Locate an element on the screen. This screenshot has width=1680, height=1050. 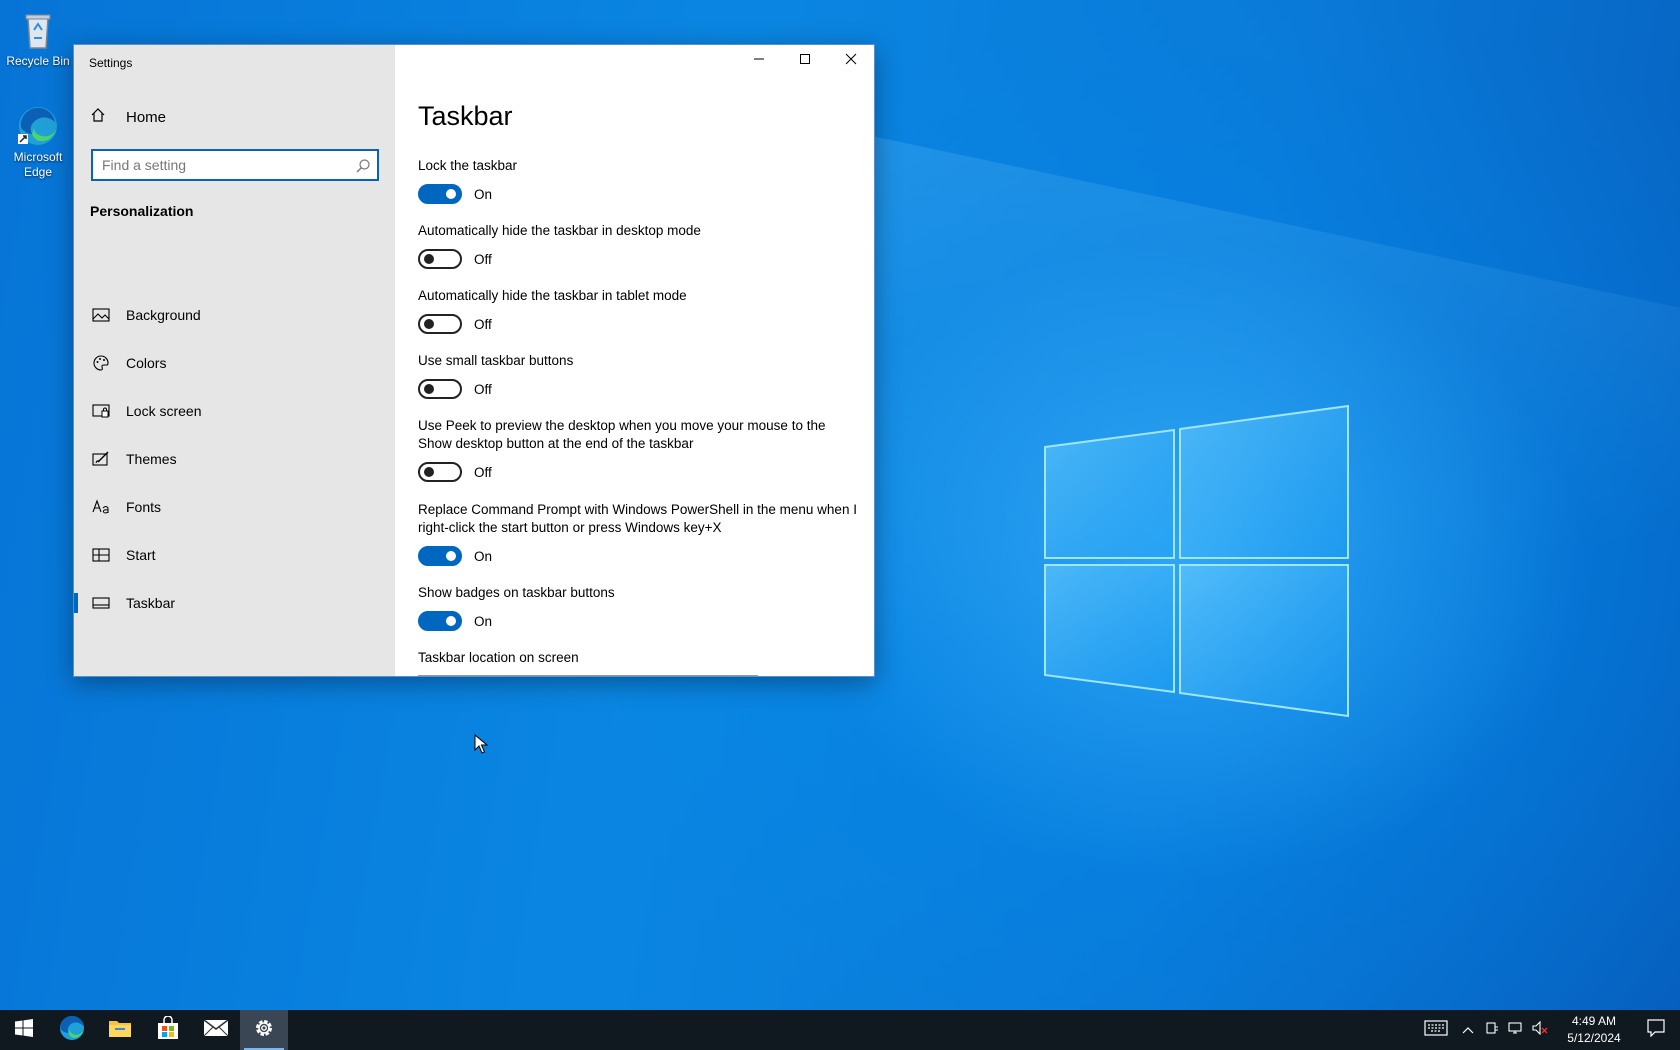
themes-icon is located at coordinates (101, 459).